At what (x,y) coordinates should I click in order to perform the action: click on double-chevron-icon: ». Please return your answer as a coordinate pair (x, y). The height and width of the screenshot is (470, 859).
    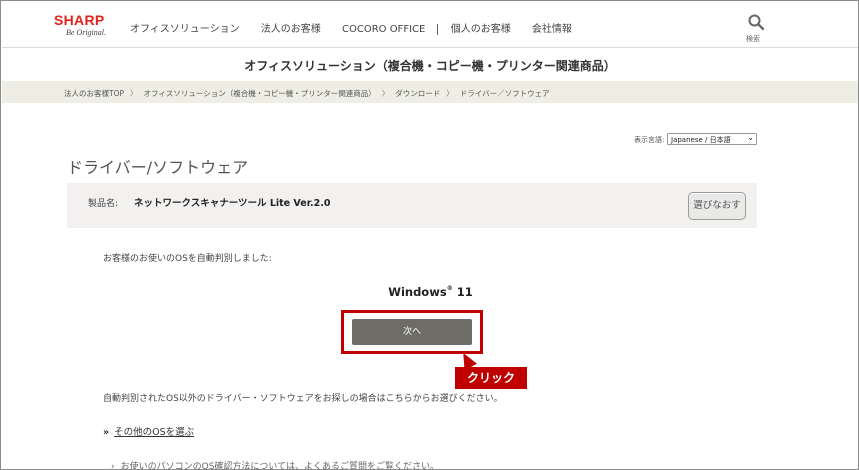
    Looking at the image, I should click on (106, 432).